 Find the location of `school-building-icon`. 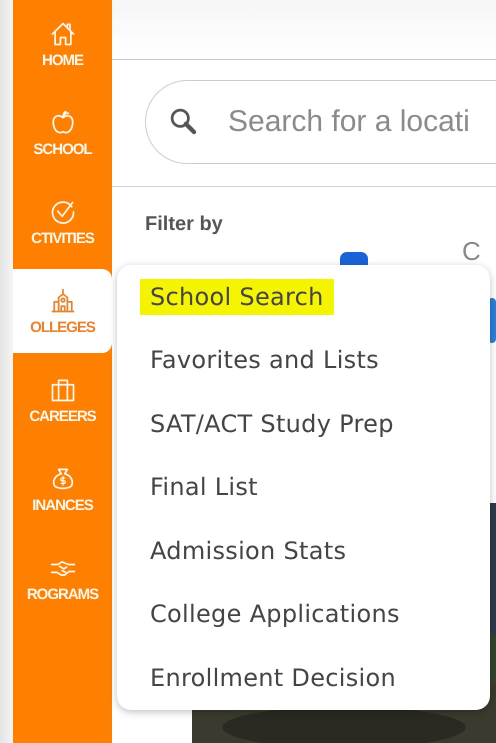

school-building-icon is located at coordinates (62, 300).